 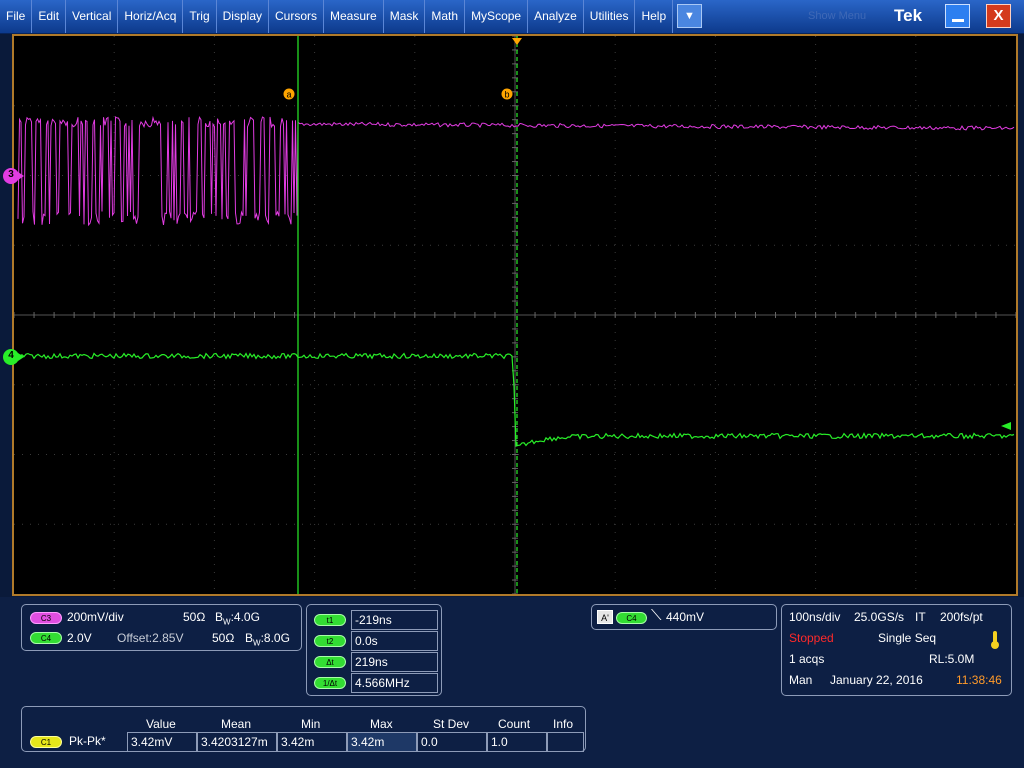 I want to click on ch4-impedance: 50Ω, so click(x=223, y=638).